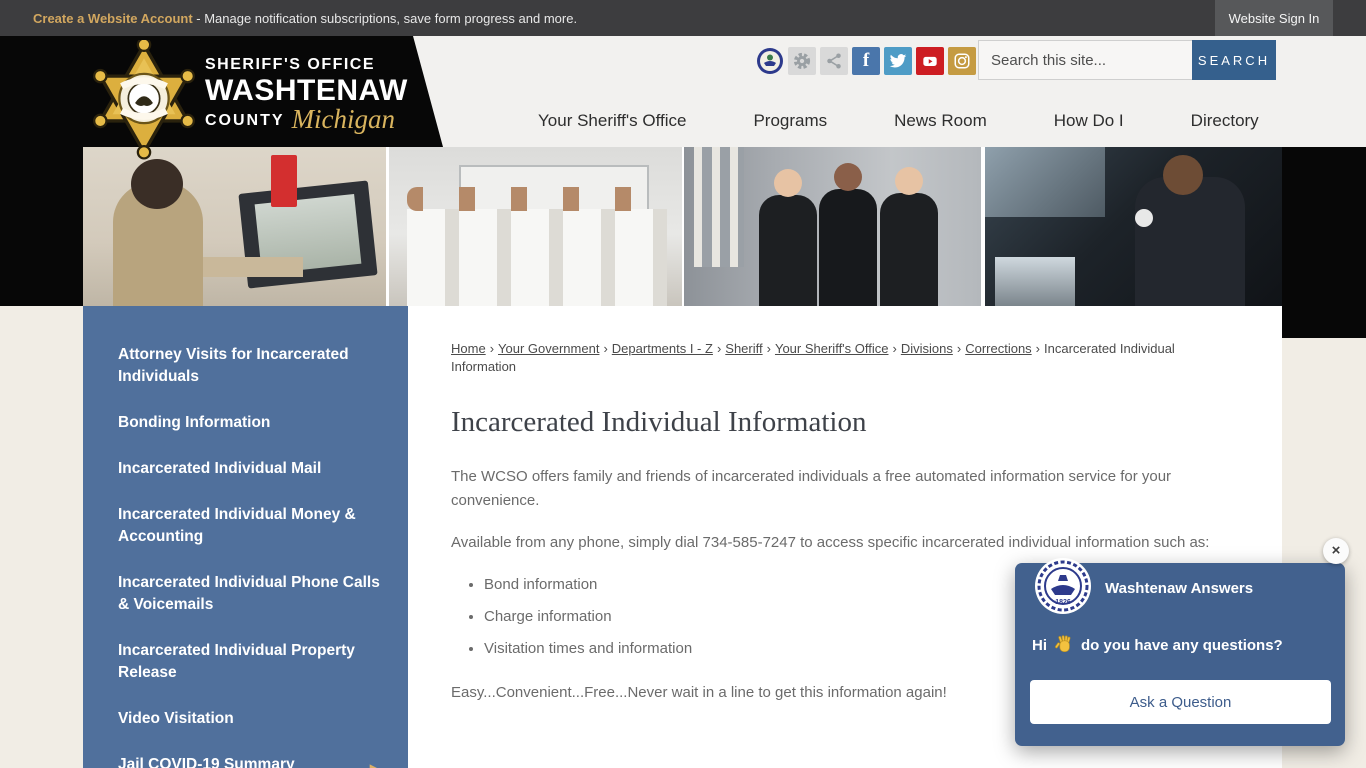 Image resolution: width=1366 pixels, height=768 pixels. I want to click on logo-script-michigan: Michigan, so click(343, 119).